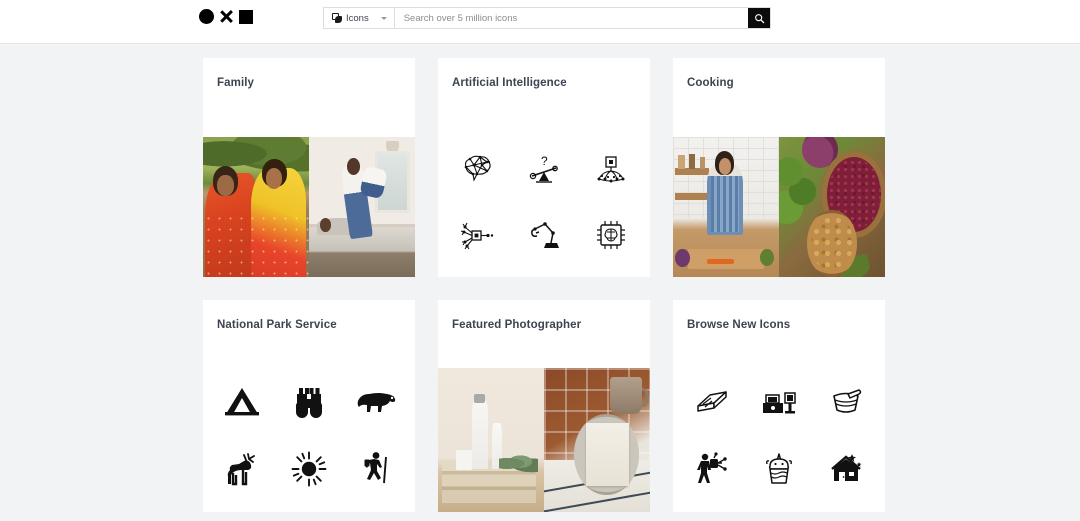  I want to click on logo-circle-icon, so click(206, 16).